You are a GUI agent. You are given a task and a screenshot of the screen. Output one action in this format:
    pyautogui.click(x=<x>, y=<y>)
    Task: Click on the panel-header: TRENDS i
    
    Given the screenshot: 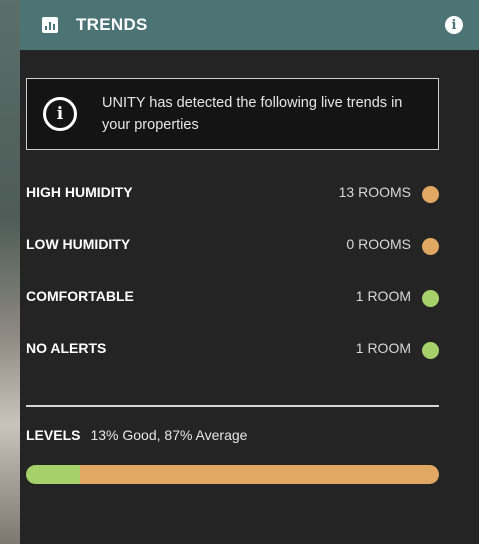 What is the action you would take?
    pyautogui.click(x=249, y=25)
    